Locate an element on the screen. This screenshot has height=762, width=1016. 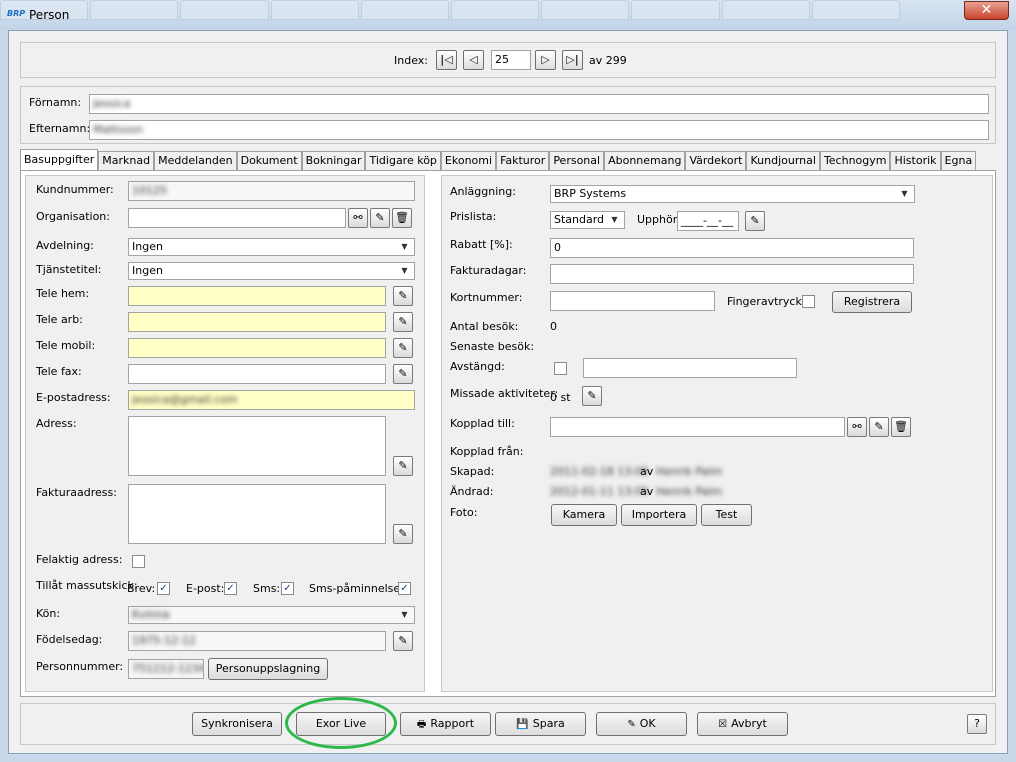
address-edit-button: ✎ is located at coordinates (403, 466).